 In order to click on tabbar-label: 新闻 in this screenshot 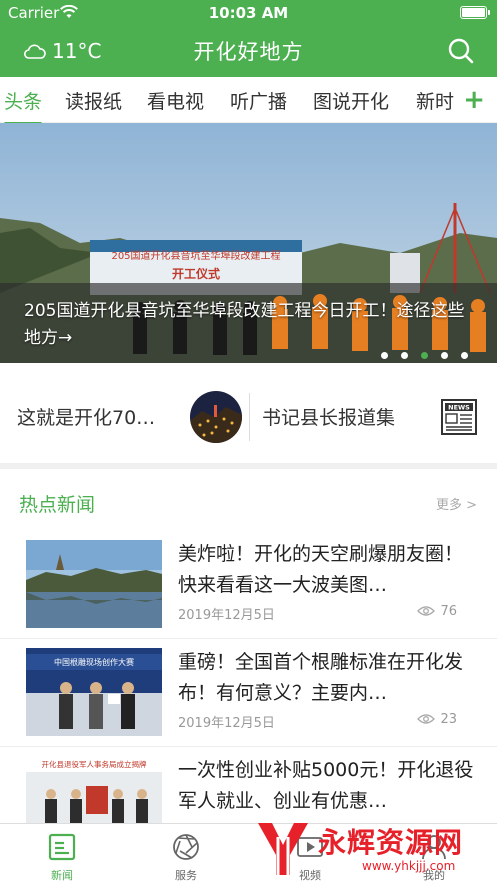, I will do `click(62, 875)`.